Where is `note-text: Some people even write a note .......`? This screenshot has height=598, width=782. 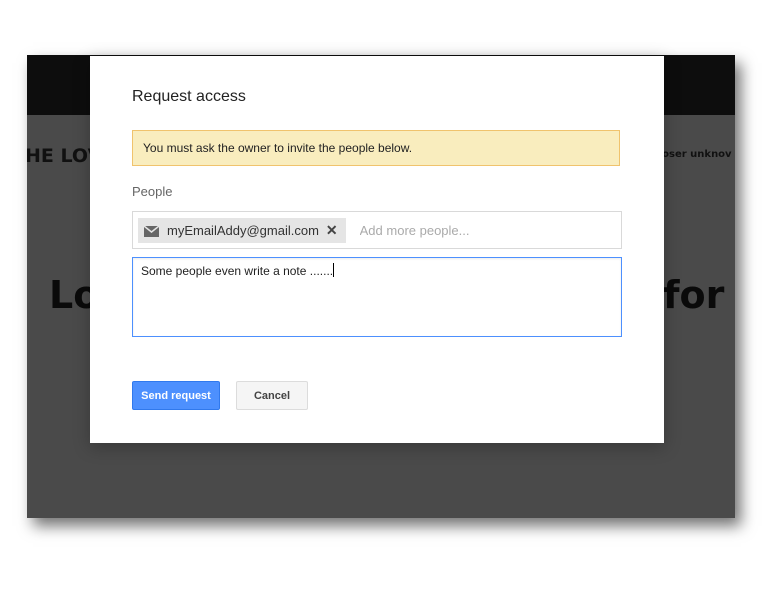 note-text: Some people even write a note ....... is located at coordinates (237, 271).